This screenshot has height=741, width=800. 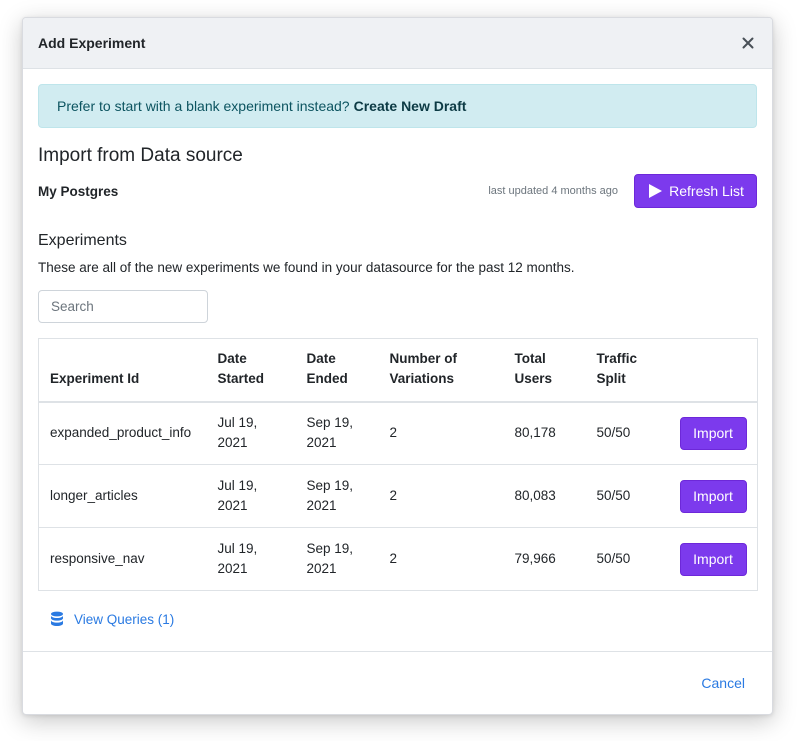 What do you see at coordinates (122, 433) in the screenshot?
I see `experiment-id-cell: expanded_product_info` at bounding box center [122, 433].